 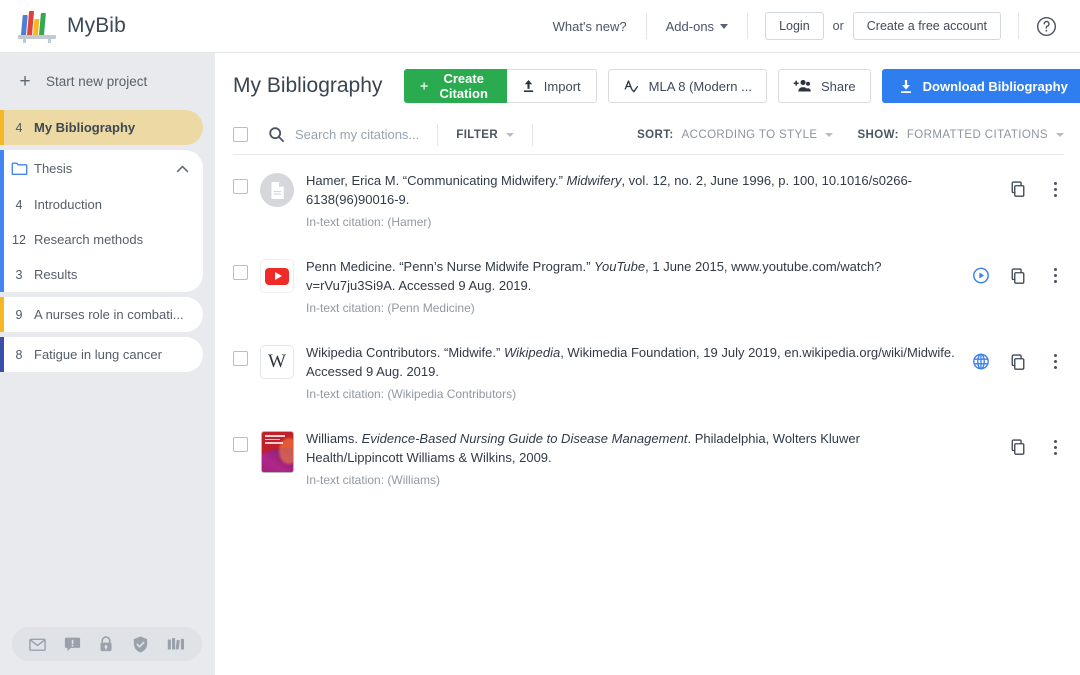 What do you see at coordinates (631, 85) in the screenshot?
I see `style-check-icon` at bounding box center [631, 85].